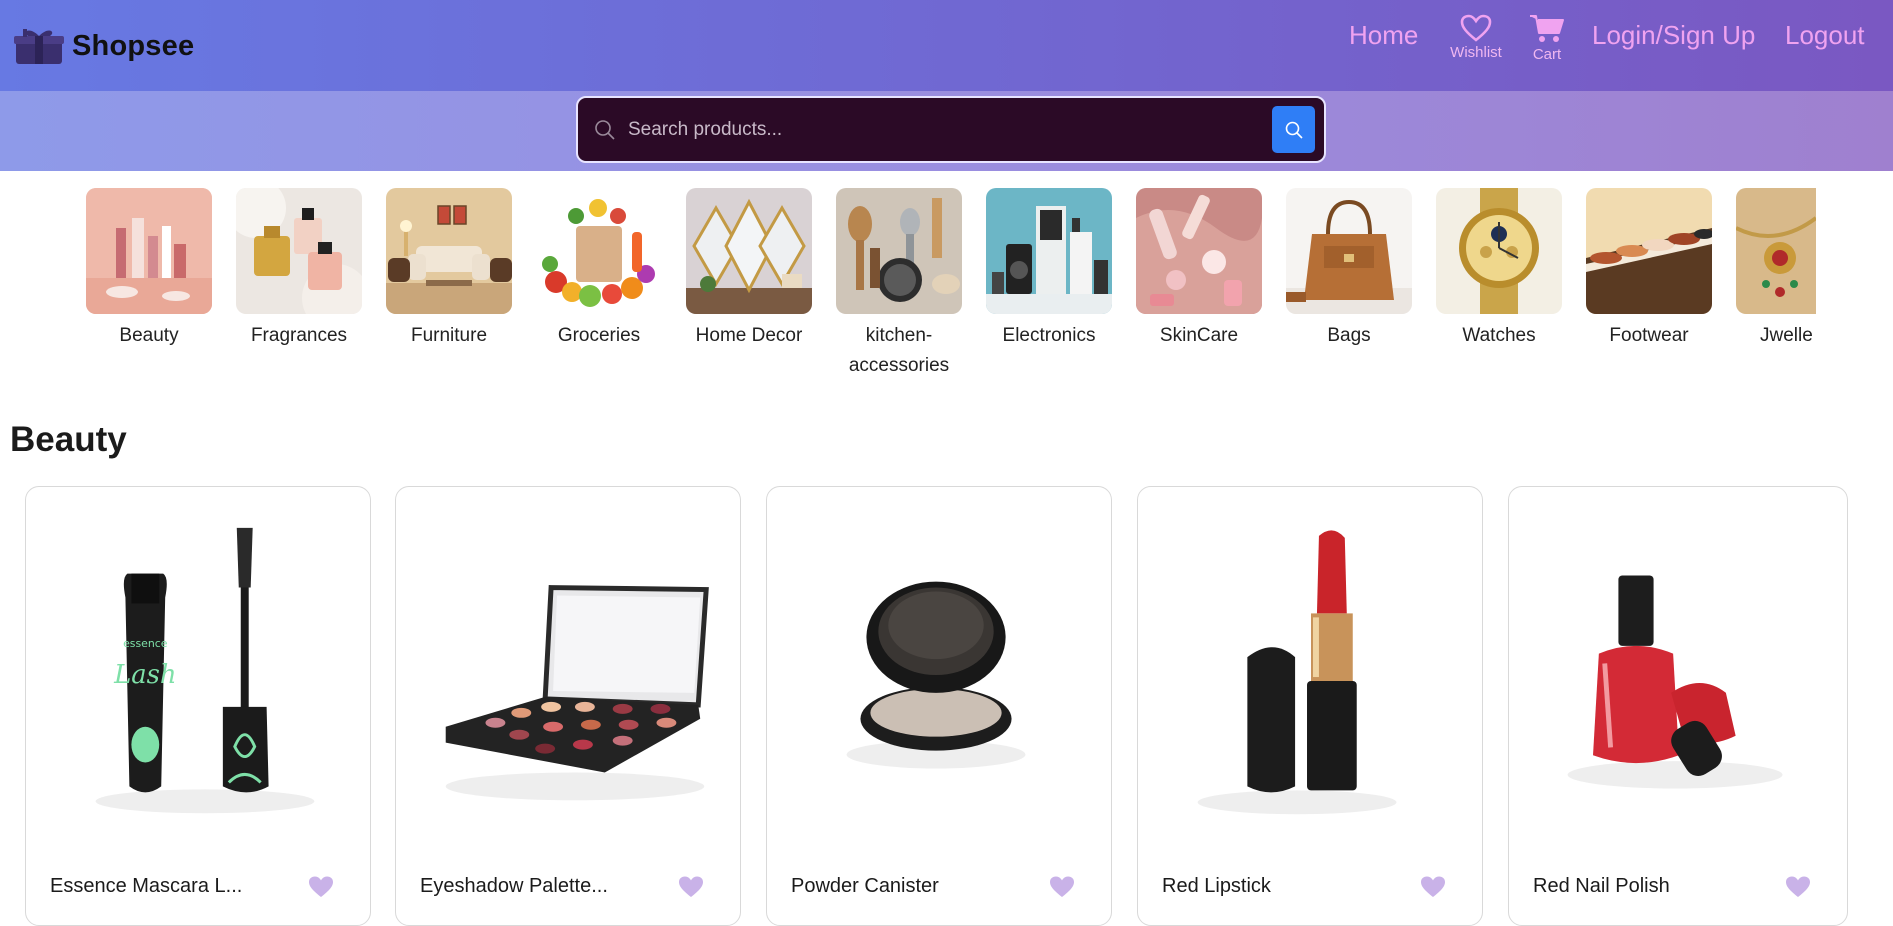 The width and height of the screenshot is (1893, 926). Describe the element at coordinates (144, 675) in the screenshot. I see `svg-text: Lash` at that location.